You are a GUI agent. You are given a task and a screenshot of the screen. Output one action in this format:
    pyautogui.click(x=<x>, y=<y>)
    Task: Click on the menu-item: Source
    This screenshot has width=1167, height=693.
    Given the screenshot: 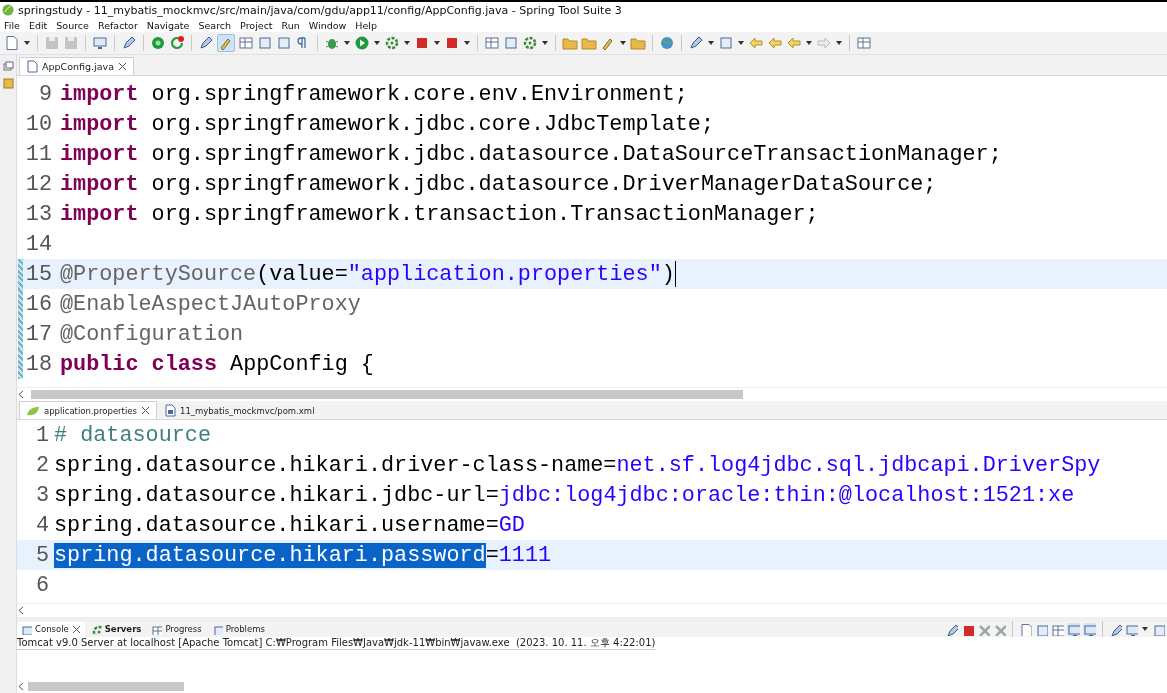 What is the action you would take?
    pyautogui.click(x=72, y=25)
    